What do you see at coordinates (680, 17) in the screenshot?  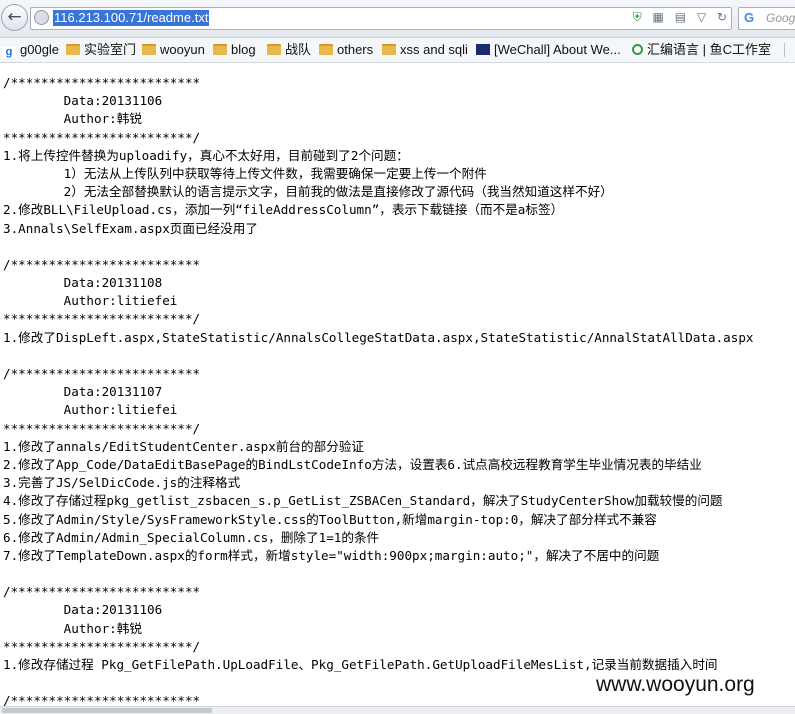 I see `reader-view-icon: ▤` at bounding box center [680, 17].